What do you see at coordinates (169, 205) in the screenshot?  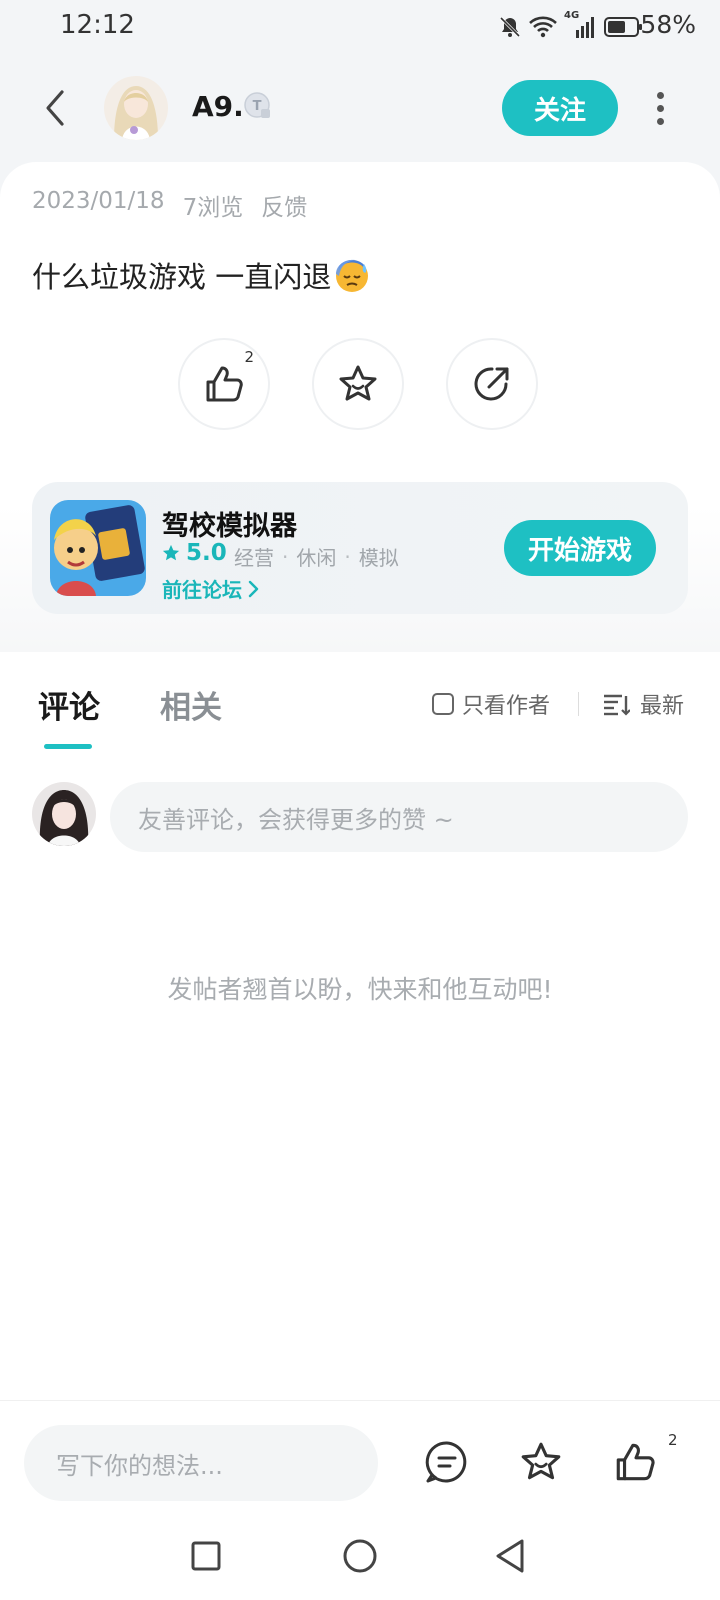 I see `post-meta: 2023/01/18 7浏览 反馈` at bounding box center [169, 205].